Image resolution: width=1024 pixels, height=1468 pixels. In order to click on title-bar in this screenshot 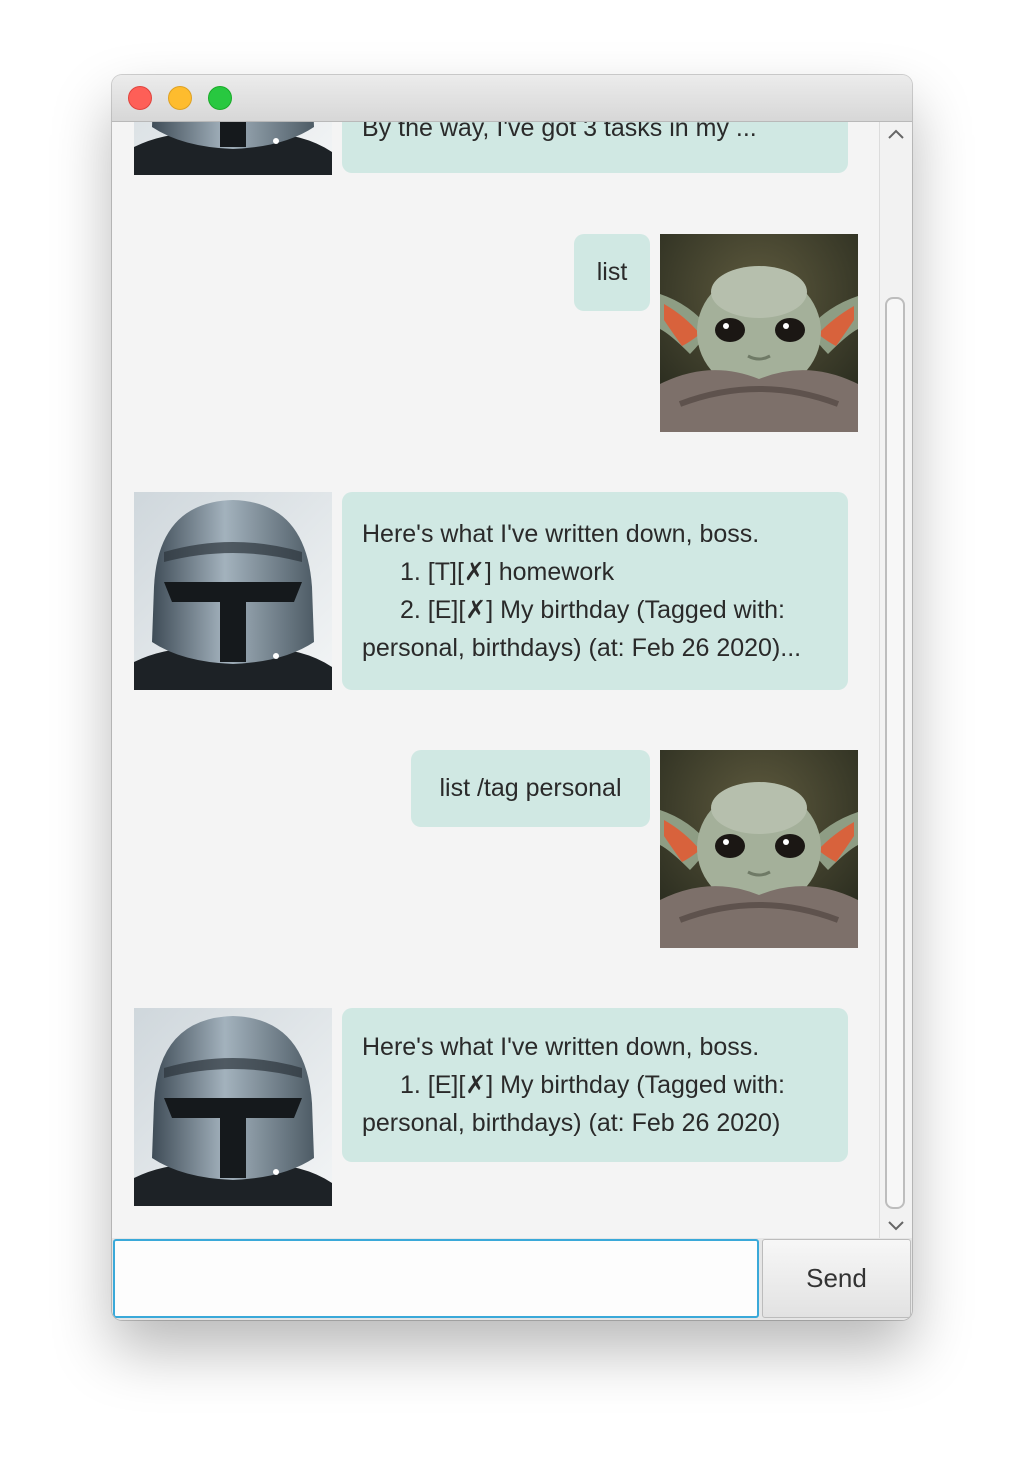, I will do `click(512, 98)`.